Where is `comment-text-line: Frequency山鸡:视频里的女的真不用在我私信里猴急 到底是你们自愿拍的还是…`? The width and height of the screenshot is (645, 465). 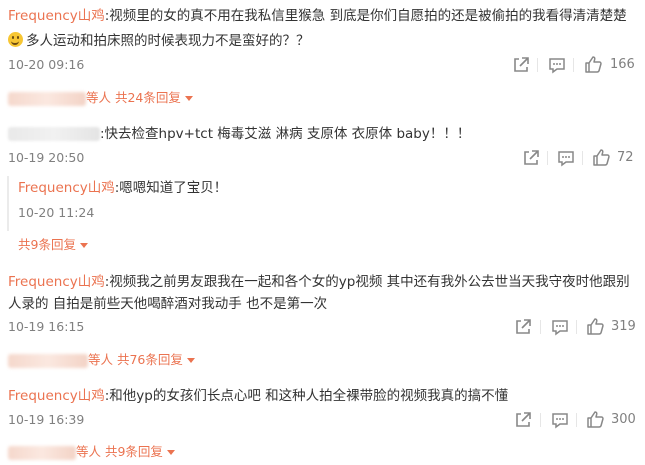
comment-text-line: Frequency山鸡:视频里的女的真不用在我私信里猴急 到底是你们自愿拍的还是… is located at coordinates (317, 16).